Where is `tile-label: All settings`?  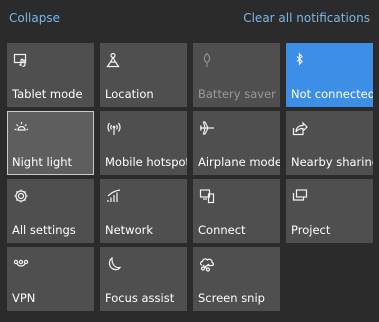 tile-label: All settings is located at coordinates (44, 230).